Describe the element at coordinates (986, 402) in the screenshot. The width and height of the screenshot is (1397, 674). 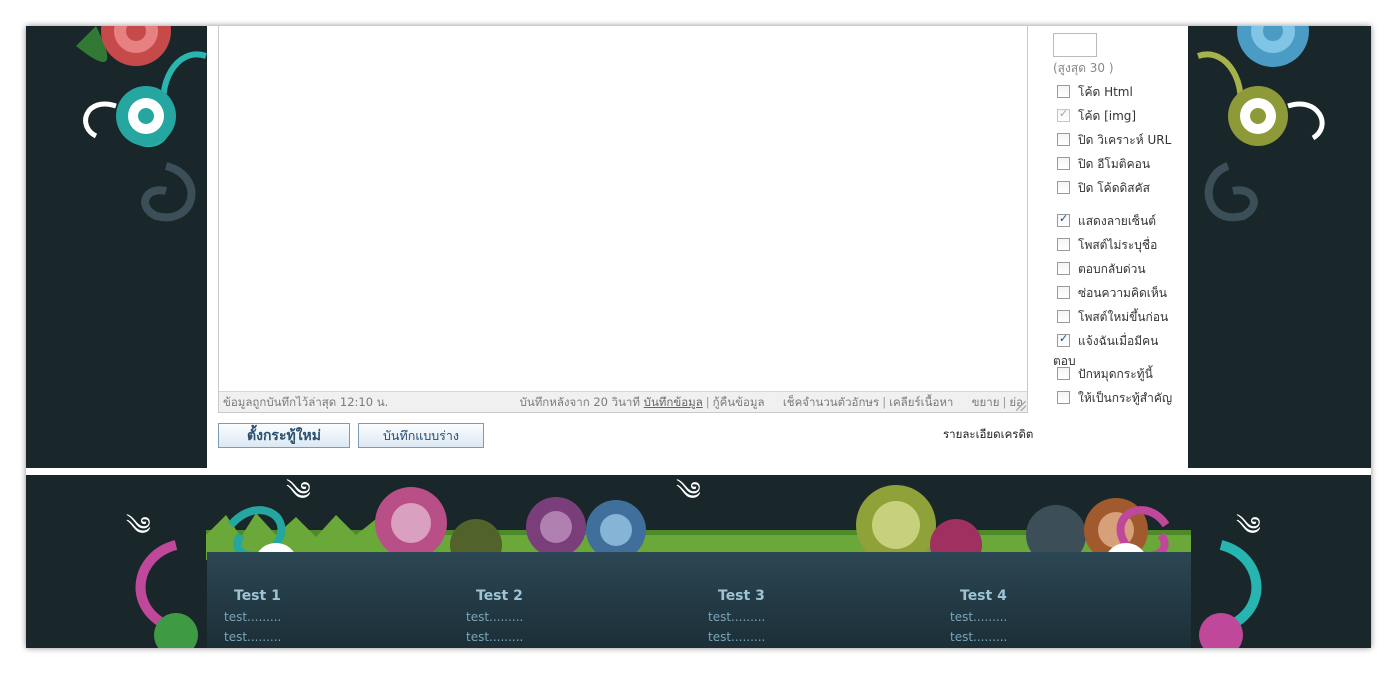
I see `expand-link: ขยาย` at that location.